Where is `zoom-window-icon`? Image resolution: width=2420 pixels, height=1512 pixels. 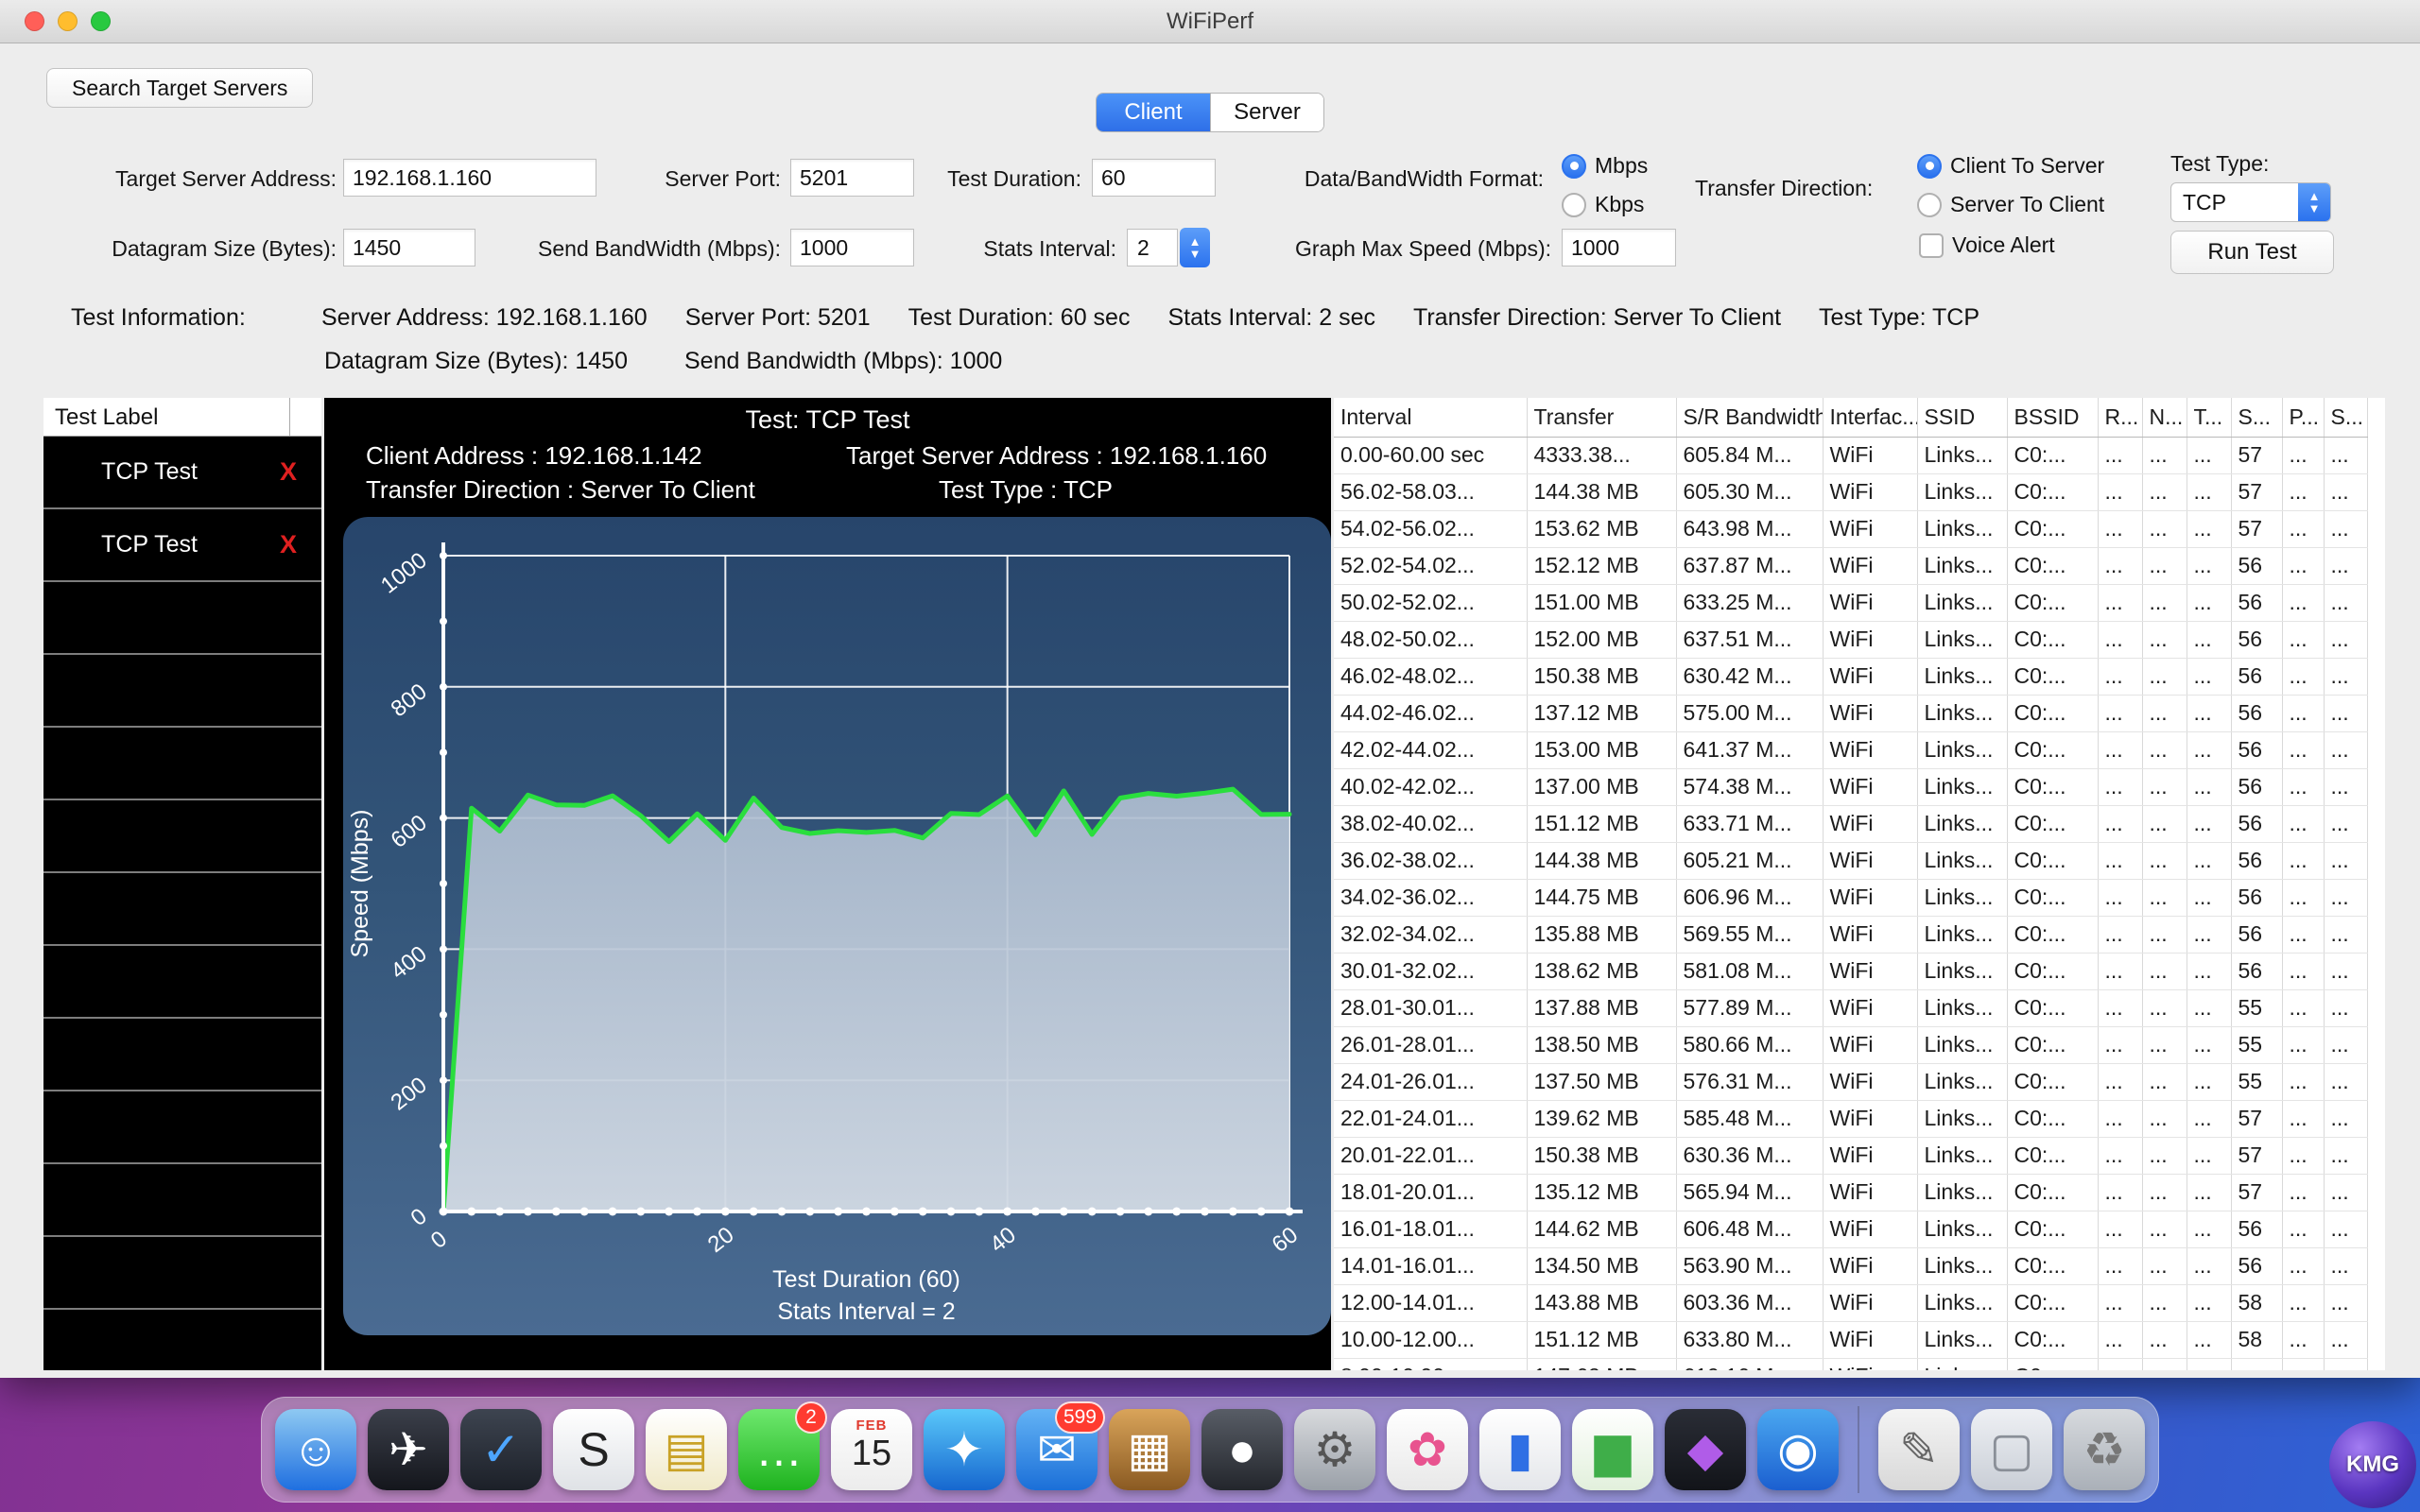 zoom-window-icon is located at coordinates (101, 21).